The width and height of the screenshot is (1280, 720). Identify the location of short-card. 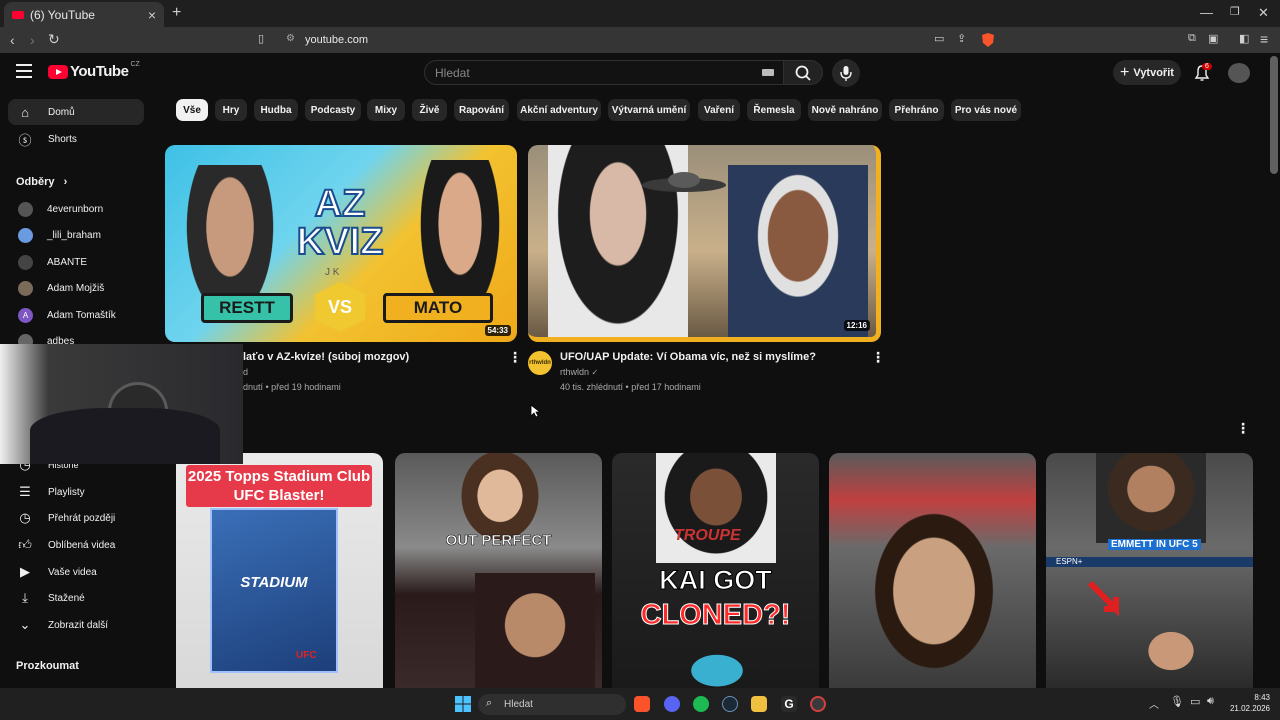
(932, 571).